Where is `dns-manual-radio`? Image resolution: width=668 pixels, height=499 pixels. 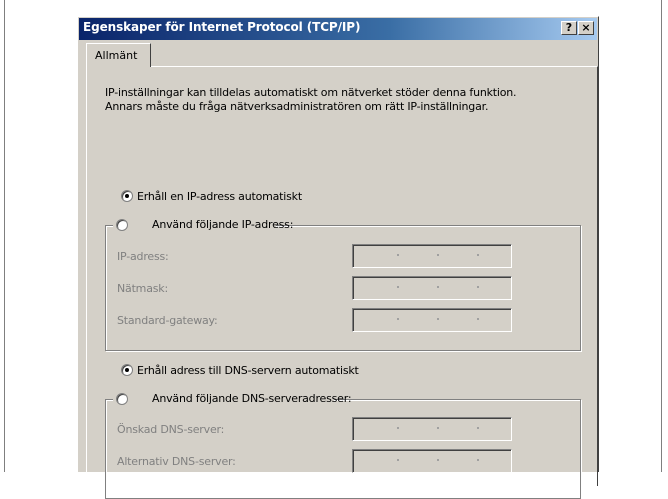 dns-manual-radio is located at coordinates (122, 399).